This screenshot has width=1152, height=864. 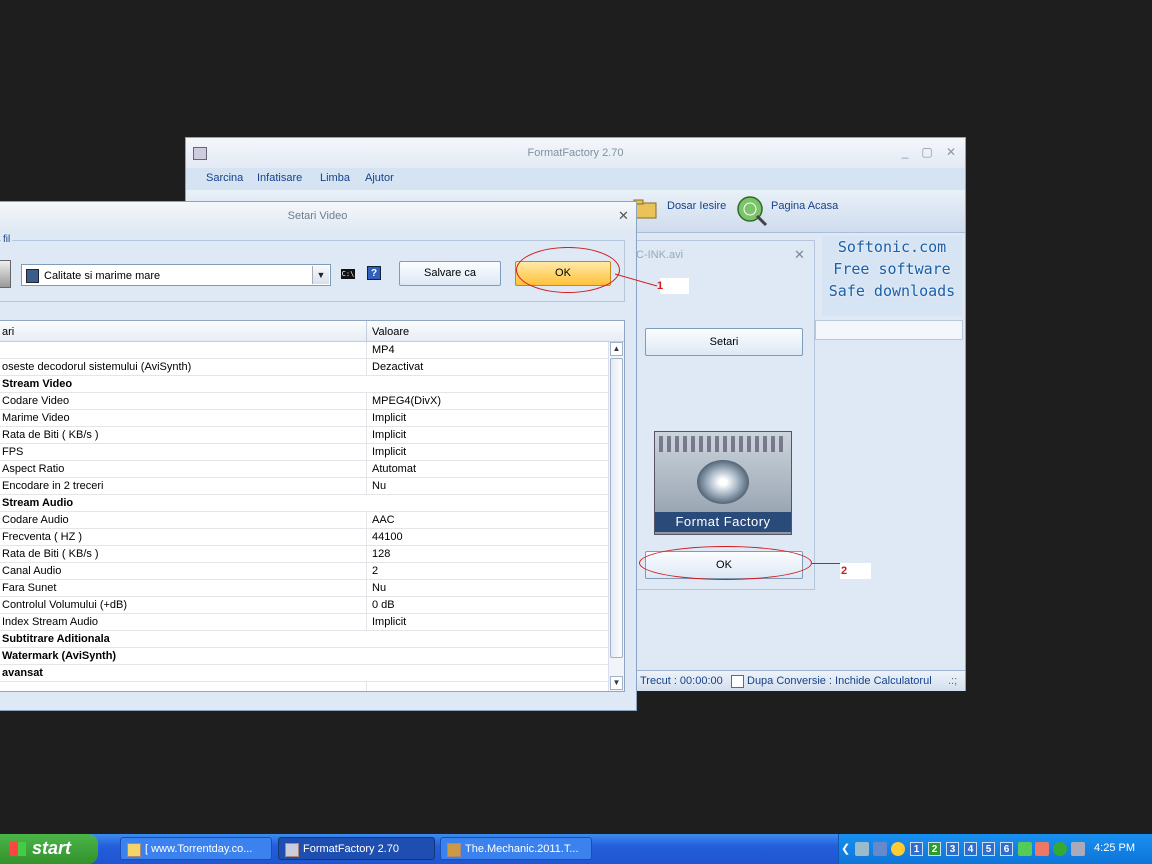 What do you see at coordinates (176, 275) in the screenshot?
I see `profile-select: Calitate si marime mare ▼` at bounding box center [176, 275].